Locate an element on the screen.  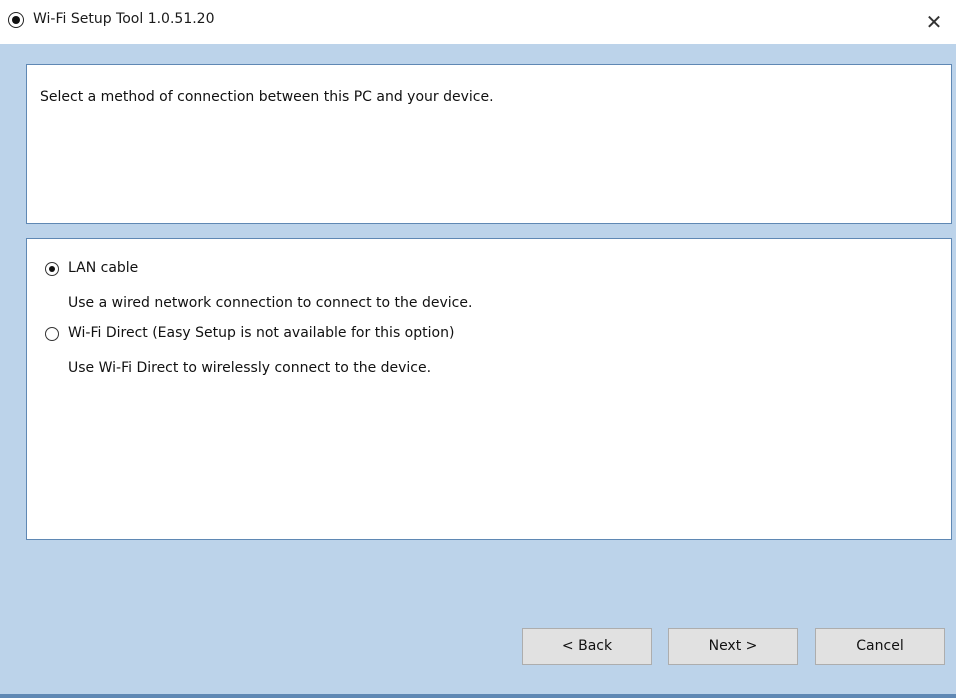
close-icon: ✕ is located at coordinates (934, 22).